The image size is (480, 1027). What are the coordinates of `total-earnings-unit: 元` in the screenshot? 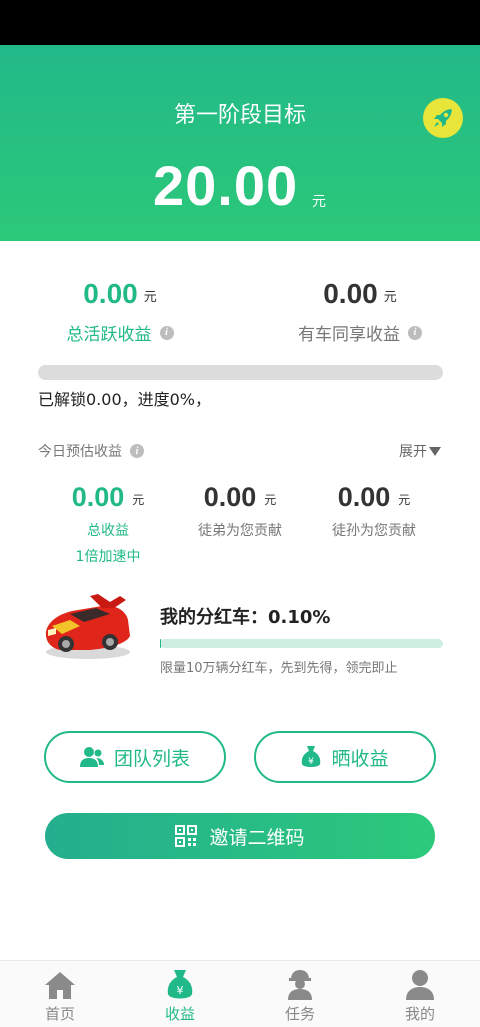 It's located at (138, 500).